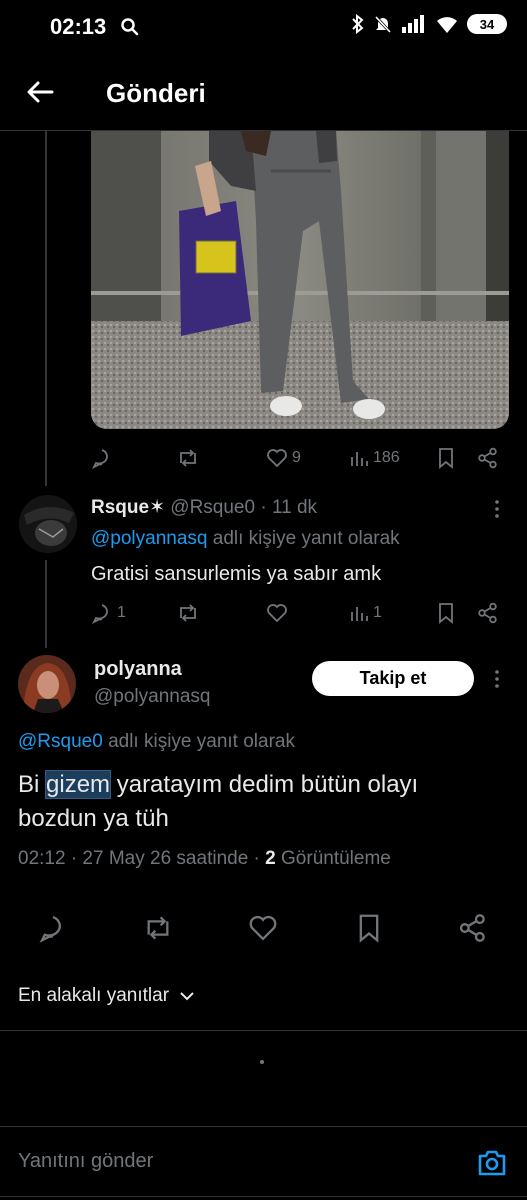 The image size is (527, 1200). What do you see at coordinates (386, 457) in the screenshot?
I see `views-count: 186` at bounding box center [386, 457].